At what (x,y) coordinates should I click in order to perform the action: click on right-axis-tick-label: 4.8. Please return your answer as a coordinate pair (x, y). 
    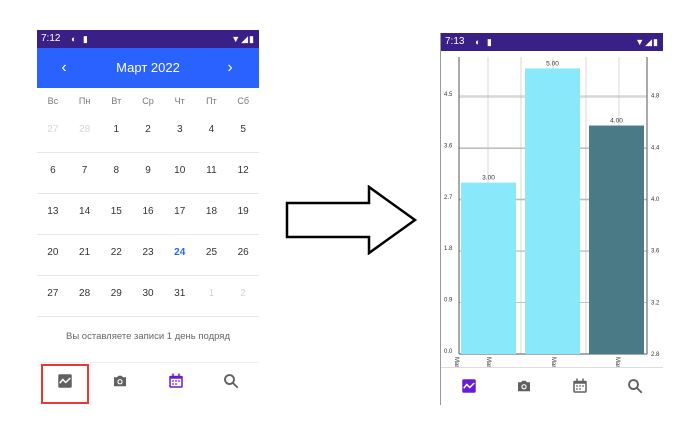
    Looking at the image, I should click on (655, 97).